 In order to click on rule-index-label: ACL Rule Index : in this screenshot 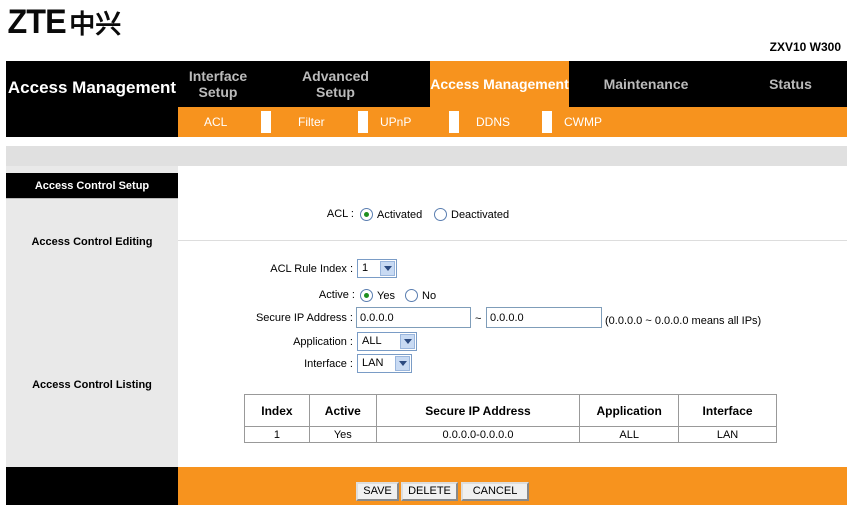, I will do `click(311, 269)`.